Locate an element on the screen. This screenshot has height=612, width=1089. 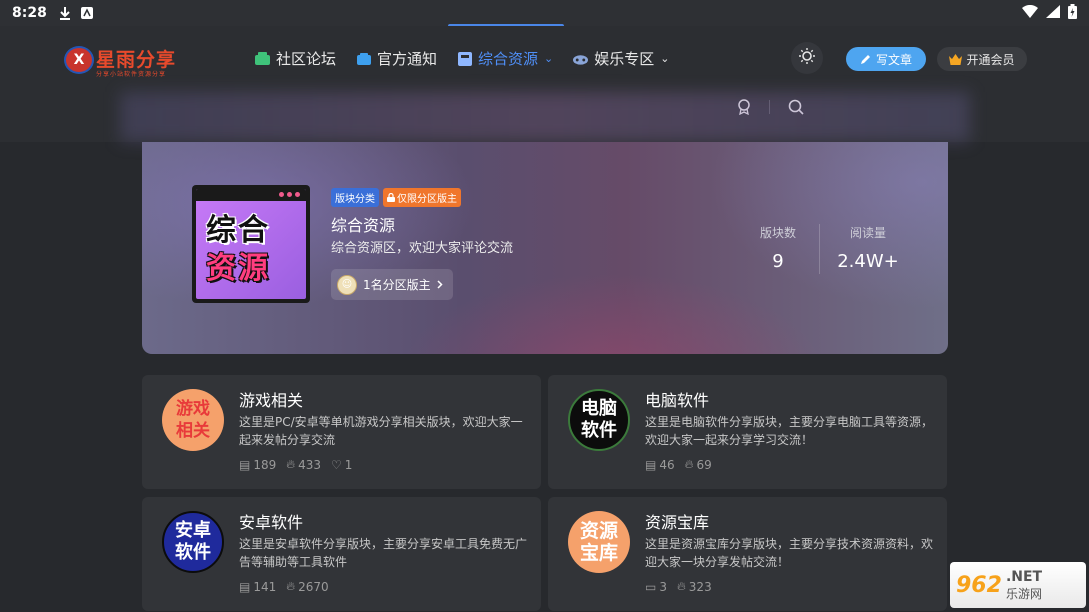
card-description: 这里是电脑软件分享版块，主要分享电脑工具等资源，欢迎大家一起来分享学习交流！ is located at coordinates (789, 431).